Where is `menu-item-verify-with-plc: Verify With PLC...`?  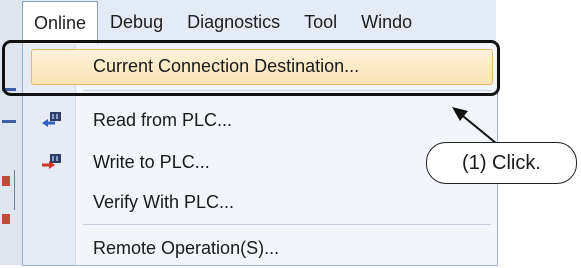 menu-item-verify-with-plc: Verify With PLC... is located at coordinates (260, 202).